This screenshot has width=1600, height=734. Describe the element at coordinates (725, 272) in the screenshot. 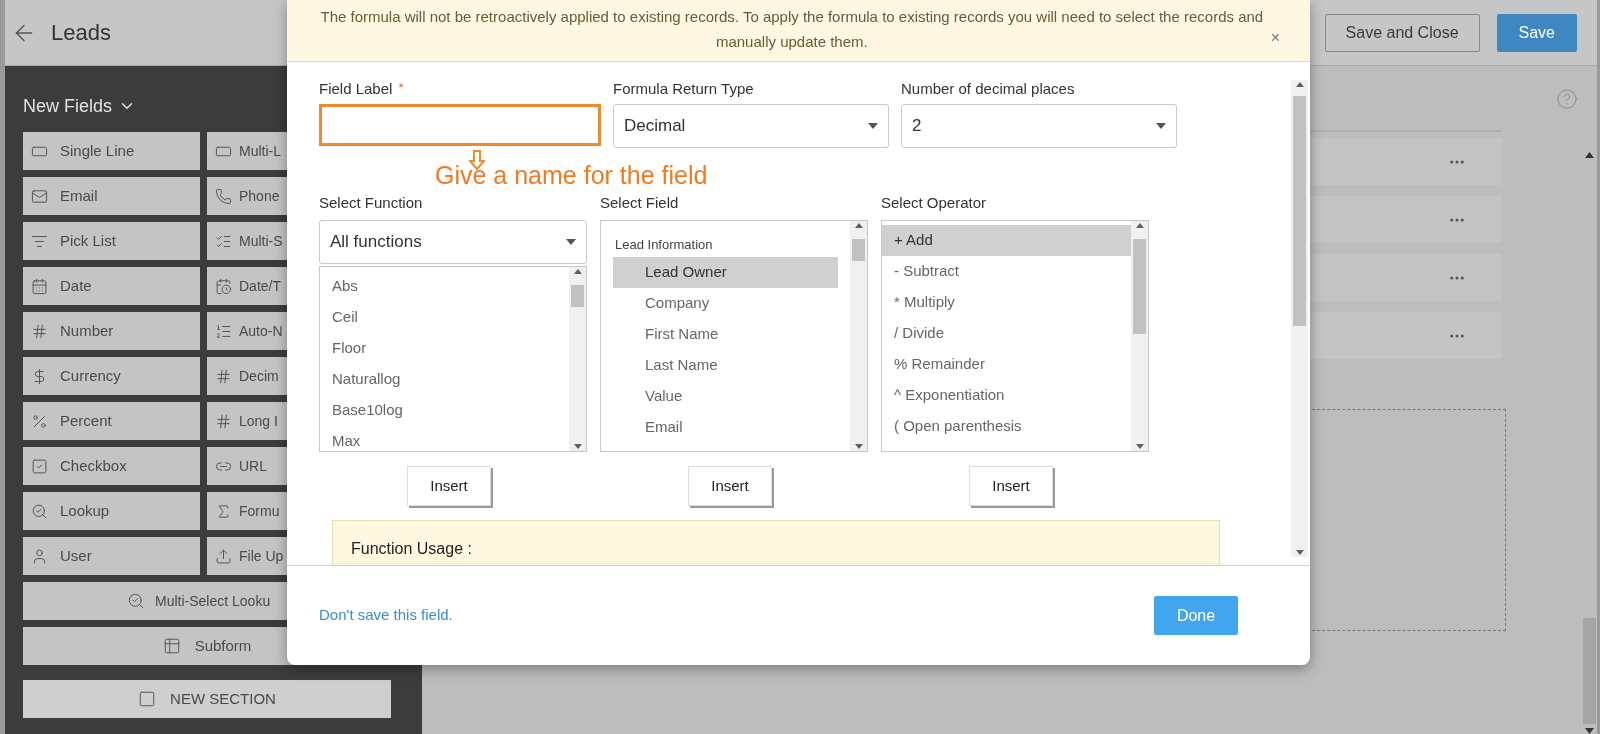

I see `list-item: Lead Owner` at that location.